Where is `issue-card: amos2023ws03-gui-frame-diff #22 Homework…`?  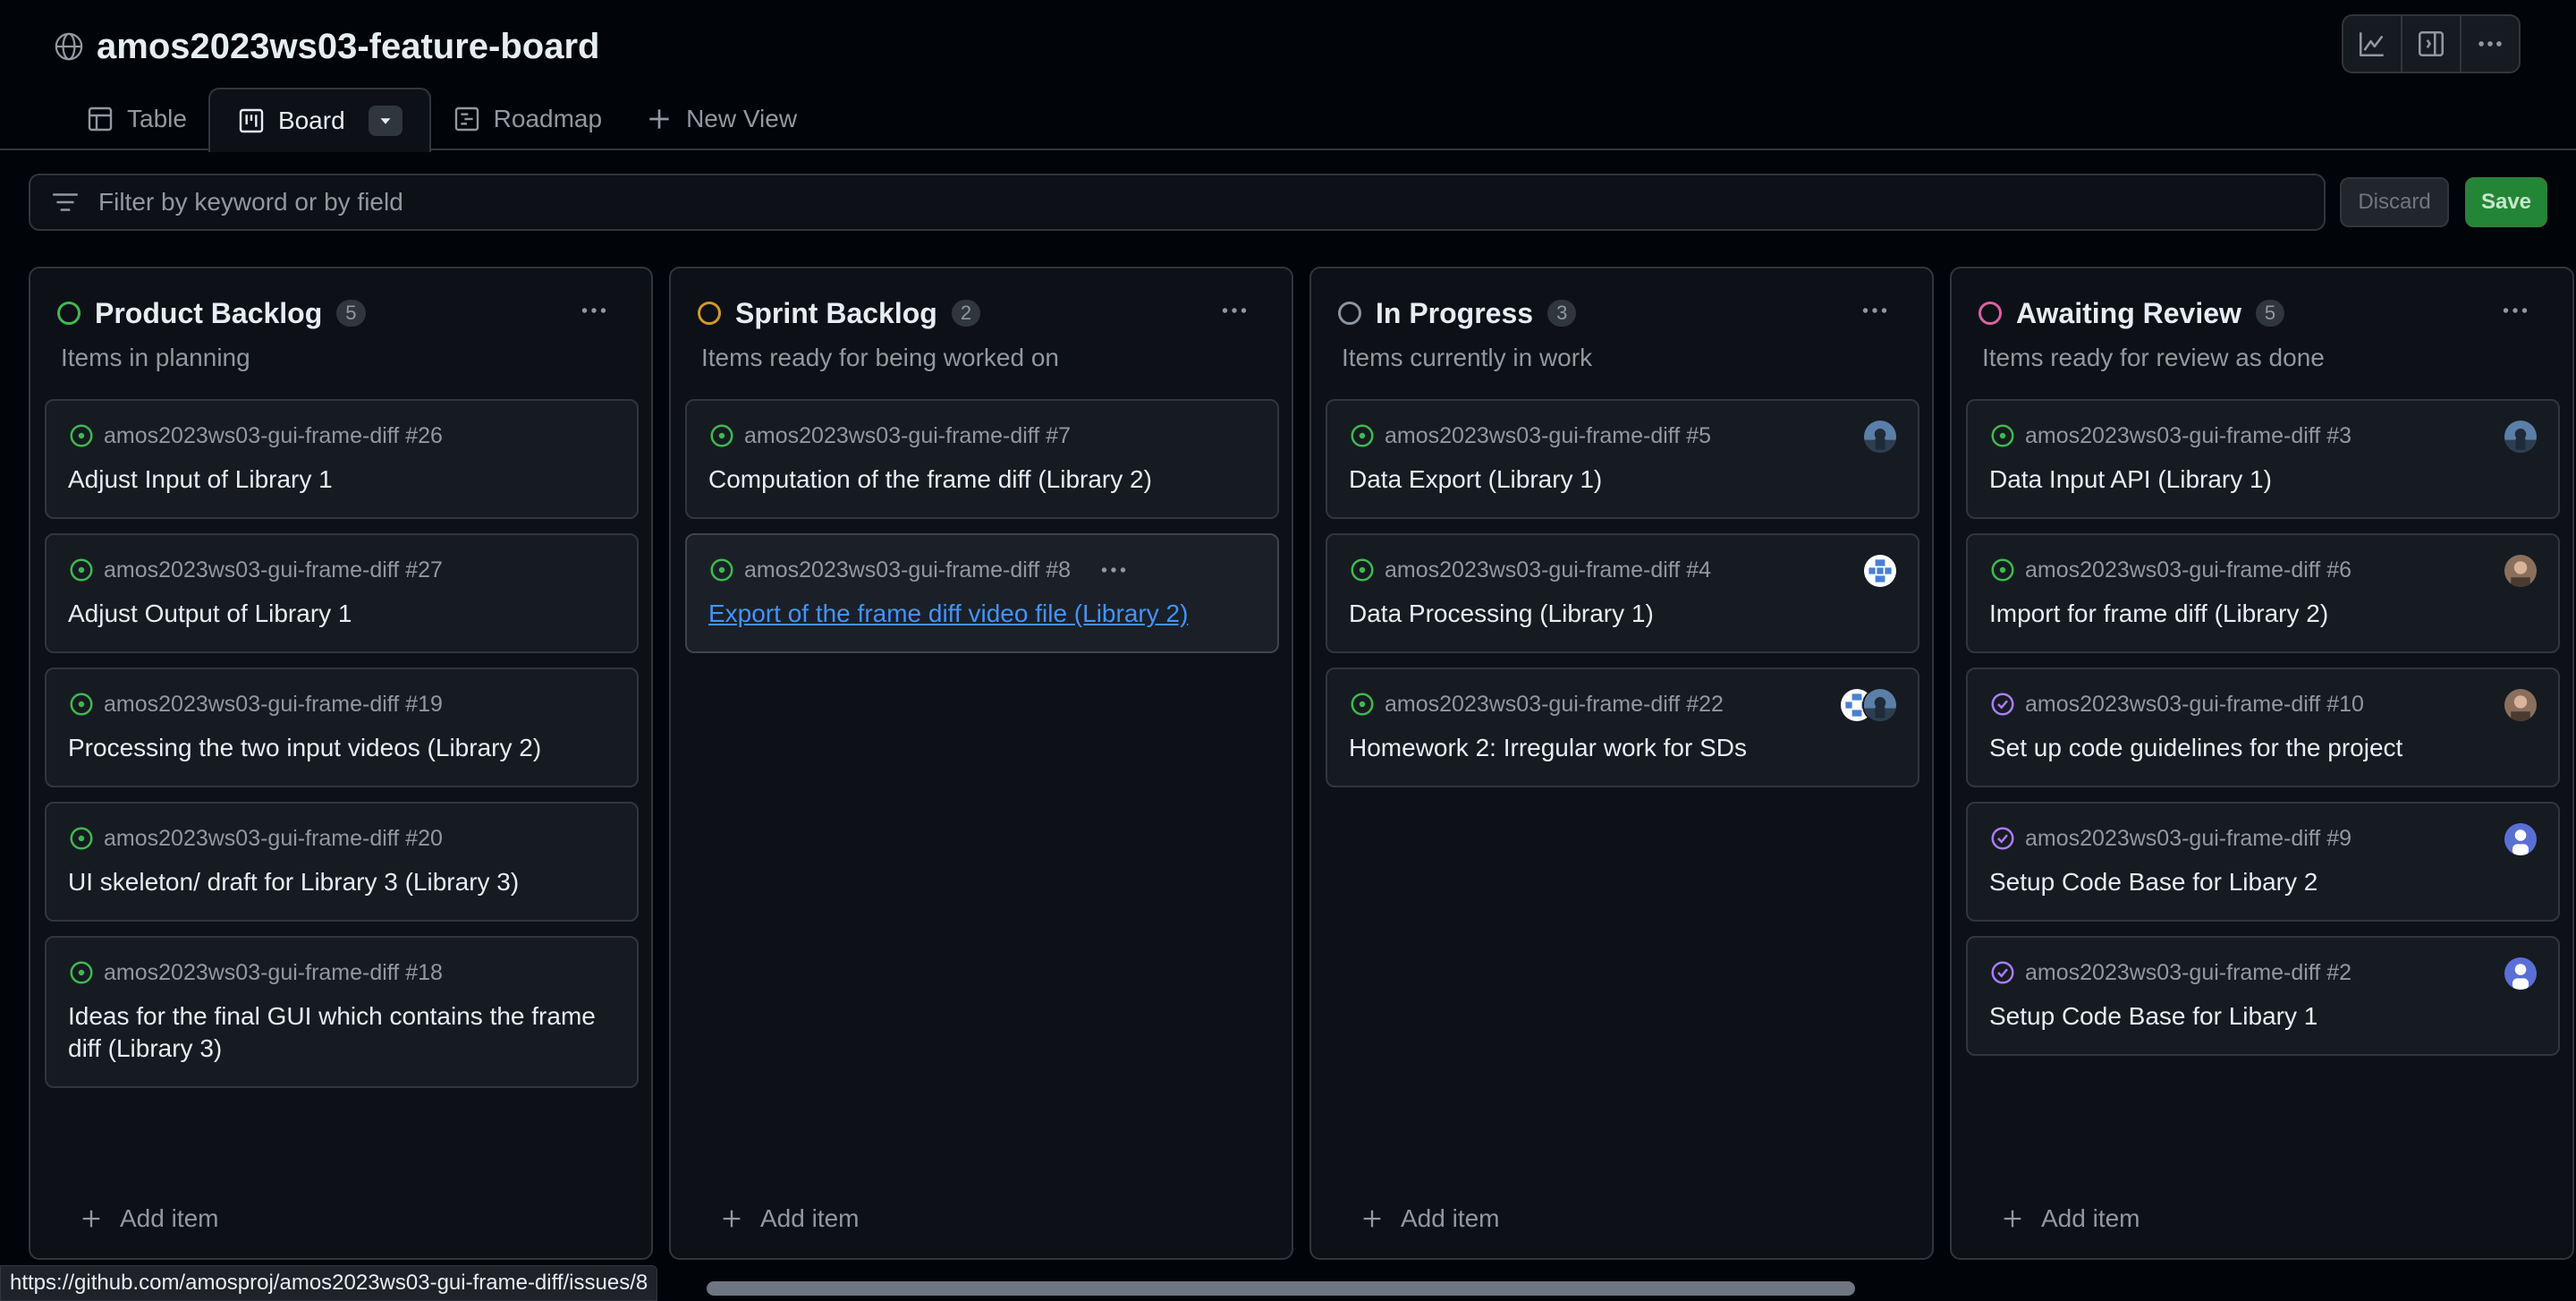
issue-card: amos2023ws03-gui-frame-diff #22 Homework… is located at coordinates (1622, 727).